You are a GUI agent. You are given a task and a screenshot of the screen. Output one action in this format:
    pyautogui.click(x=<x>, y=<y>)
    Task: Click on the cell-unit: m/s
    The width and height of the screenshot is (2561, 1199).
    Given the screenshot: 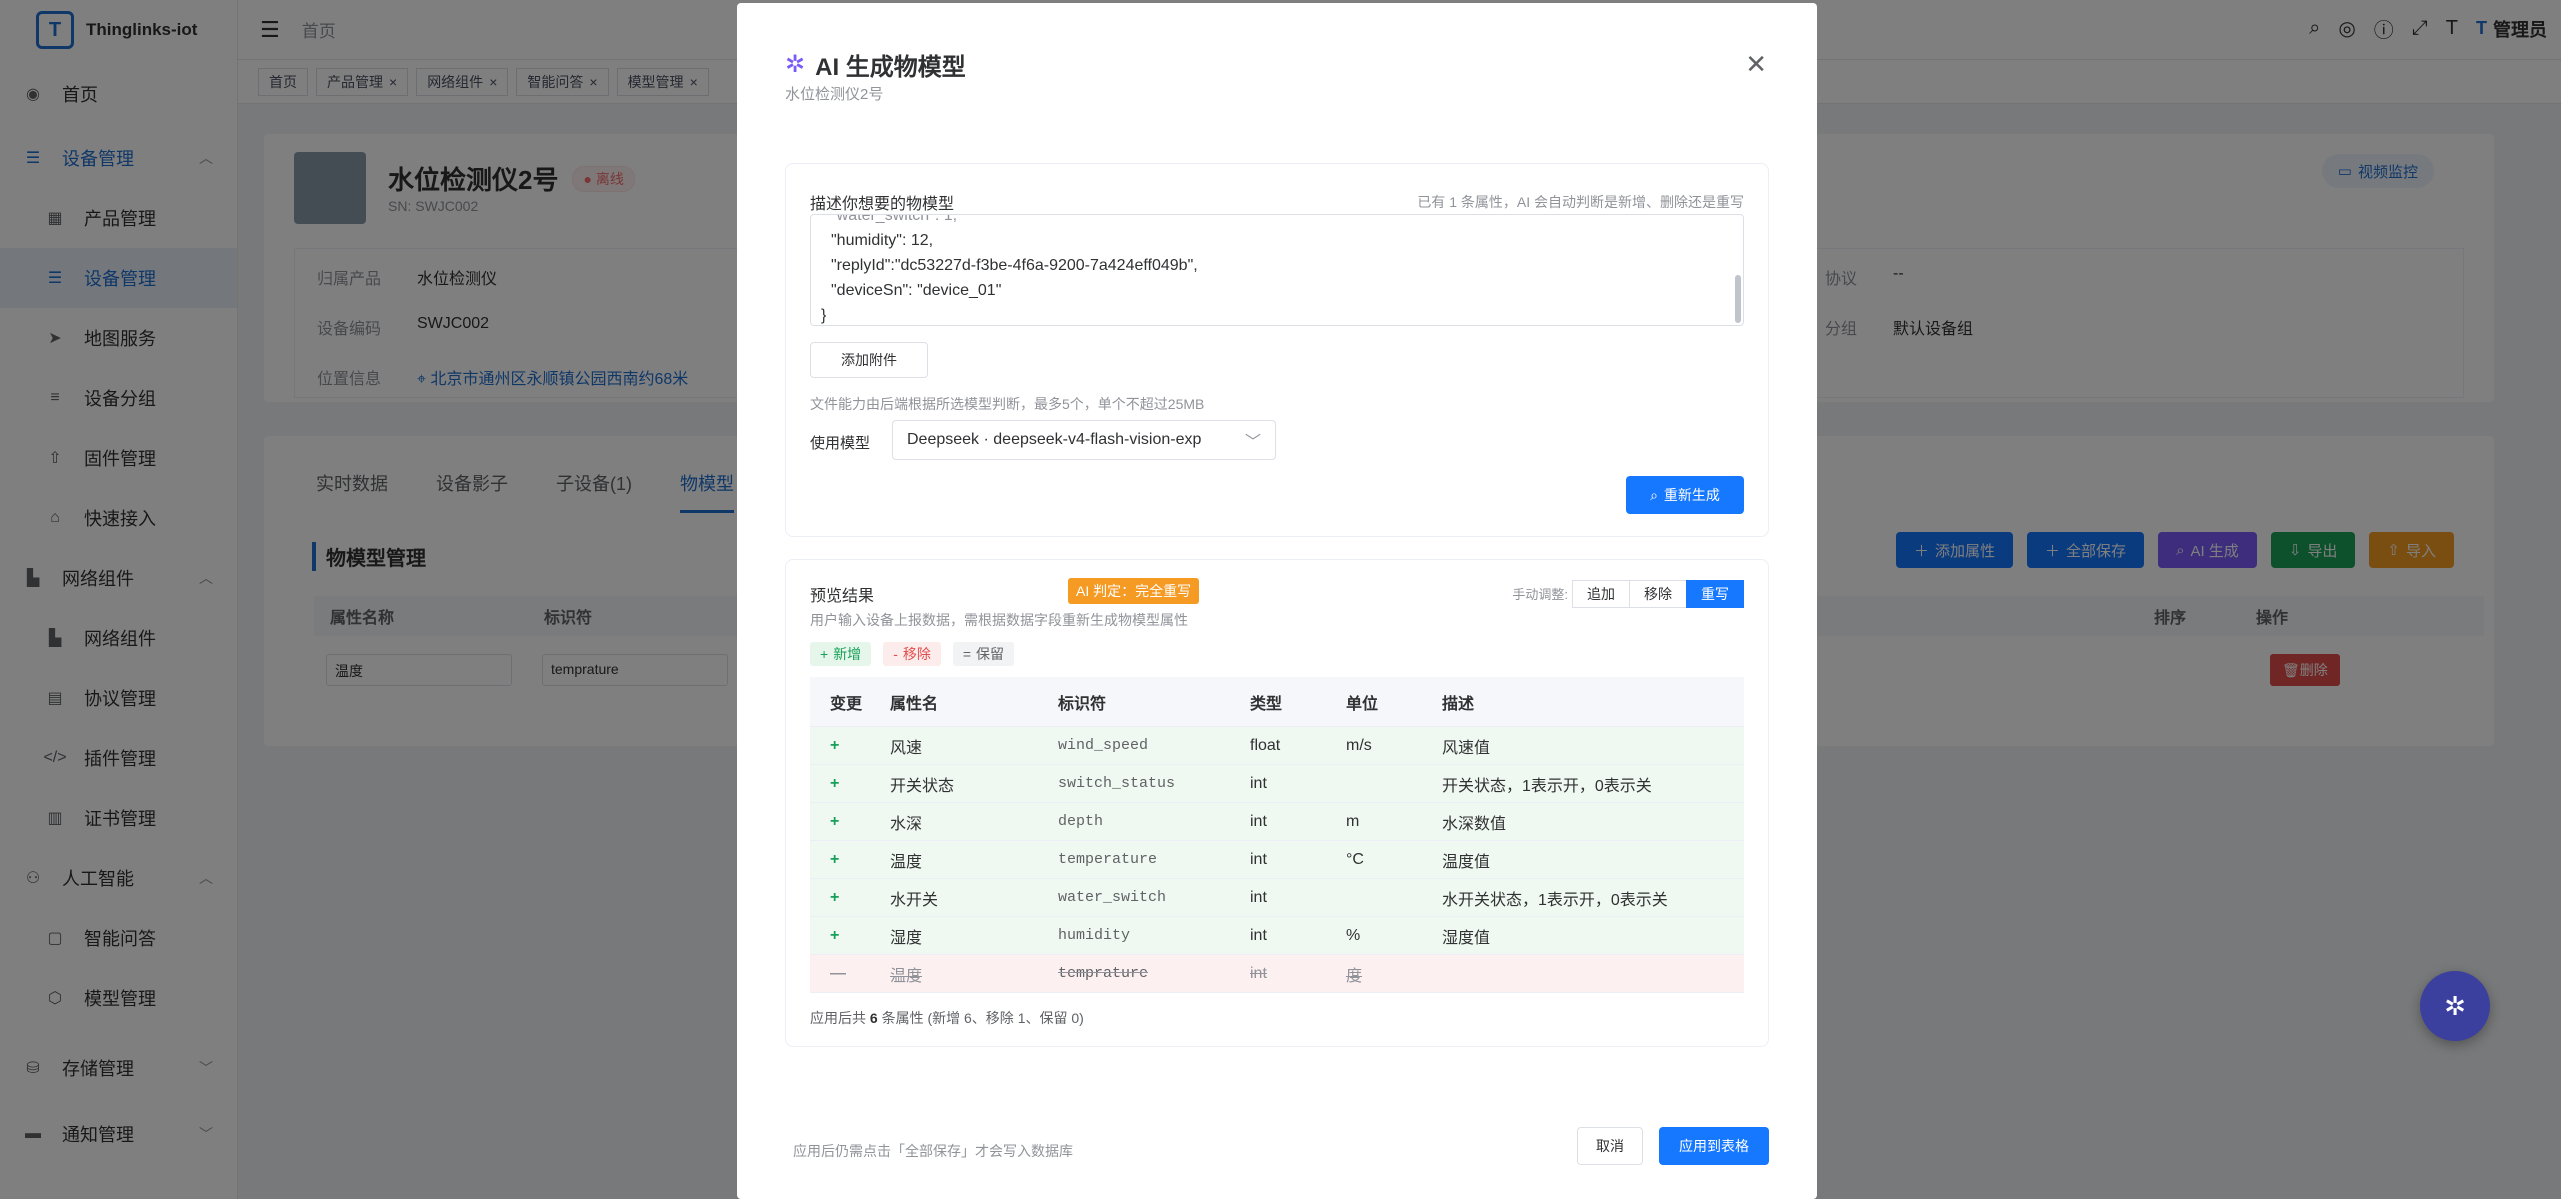 What is the action you would take?
    pyautogui.click(x=1359, y=745)
    